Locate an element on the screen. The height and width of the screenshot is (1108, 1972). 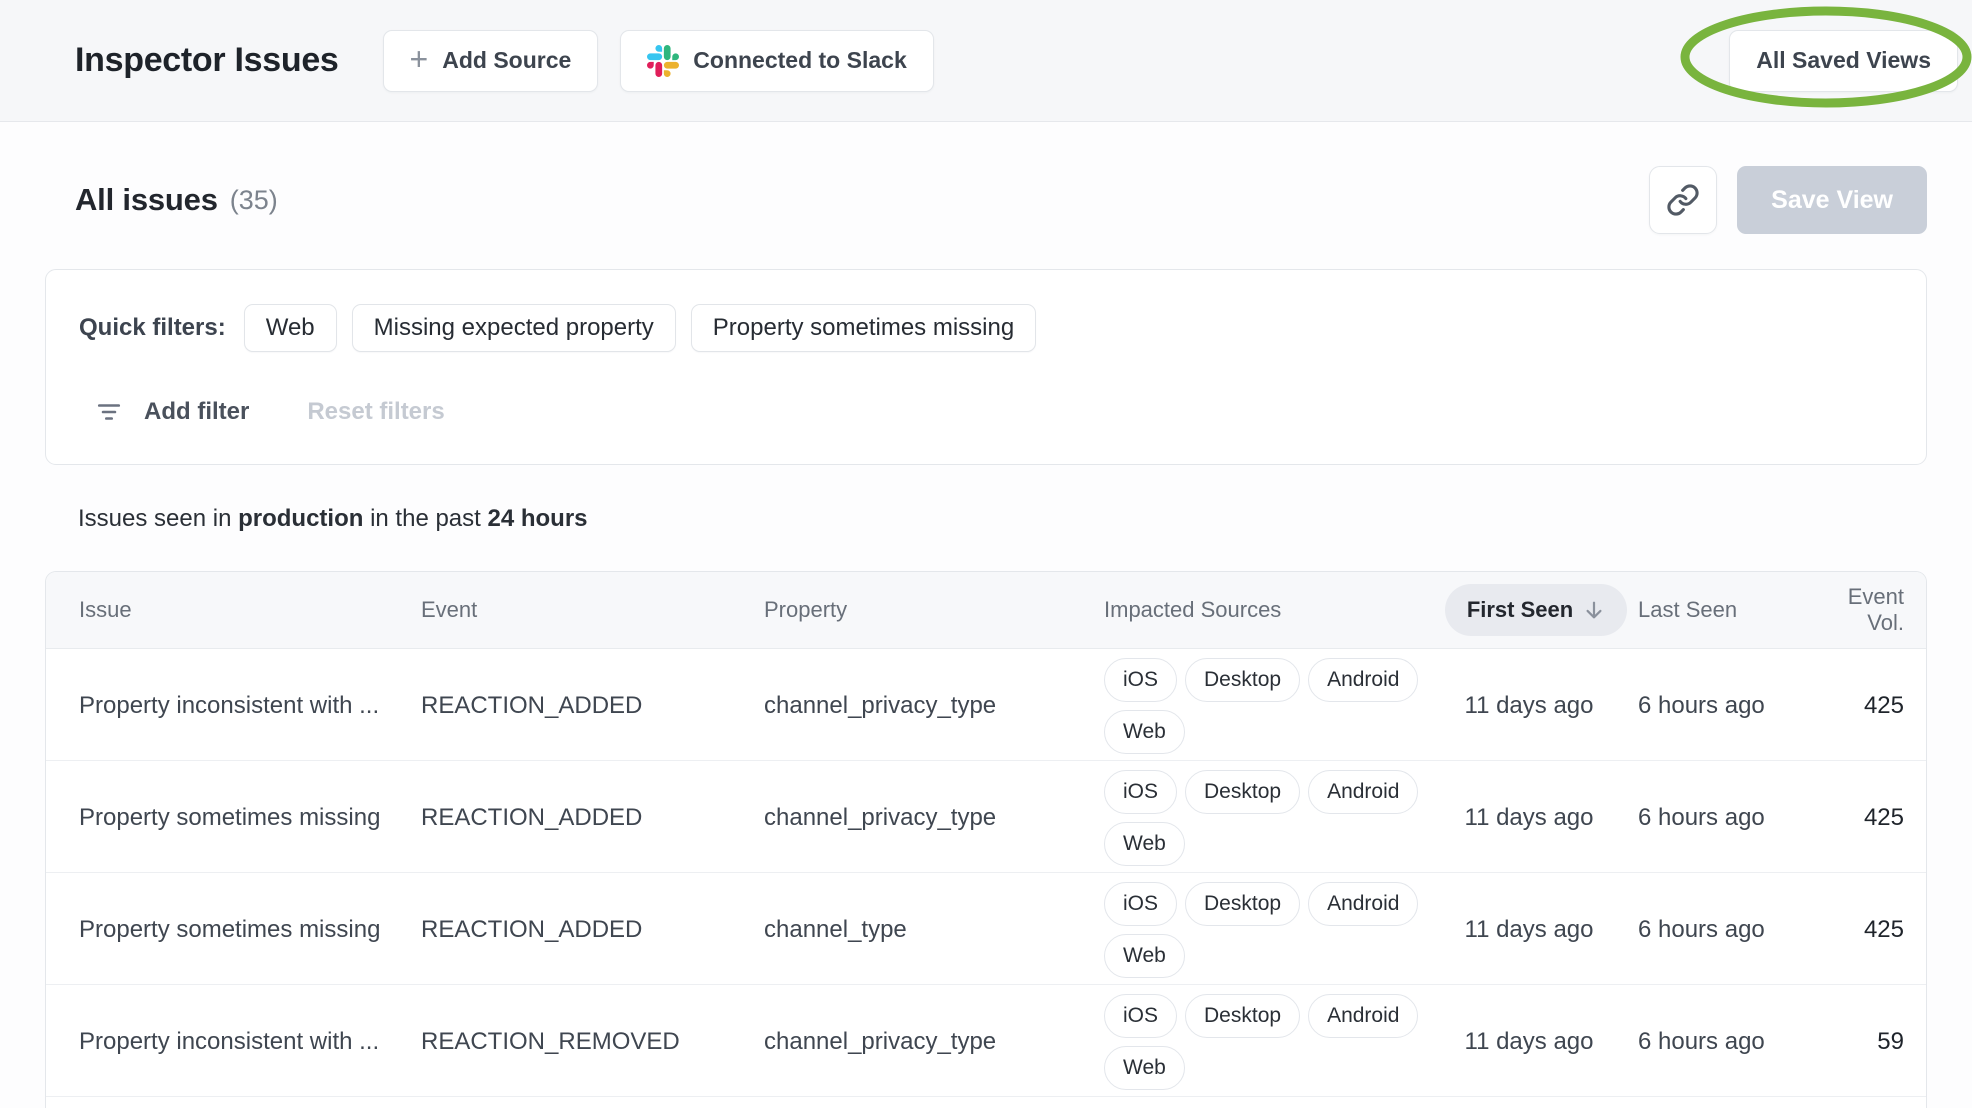
col-header-impacted-sources: Impacted Sources is located at coordinates (1269, 610).